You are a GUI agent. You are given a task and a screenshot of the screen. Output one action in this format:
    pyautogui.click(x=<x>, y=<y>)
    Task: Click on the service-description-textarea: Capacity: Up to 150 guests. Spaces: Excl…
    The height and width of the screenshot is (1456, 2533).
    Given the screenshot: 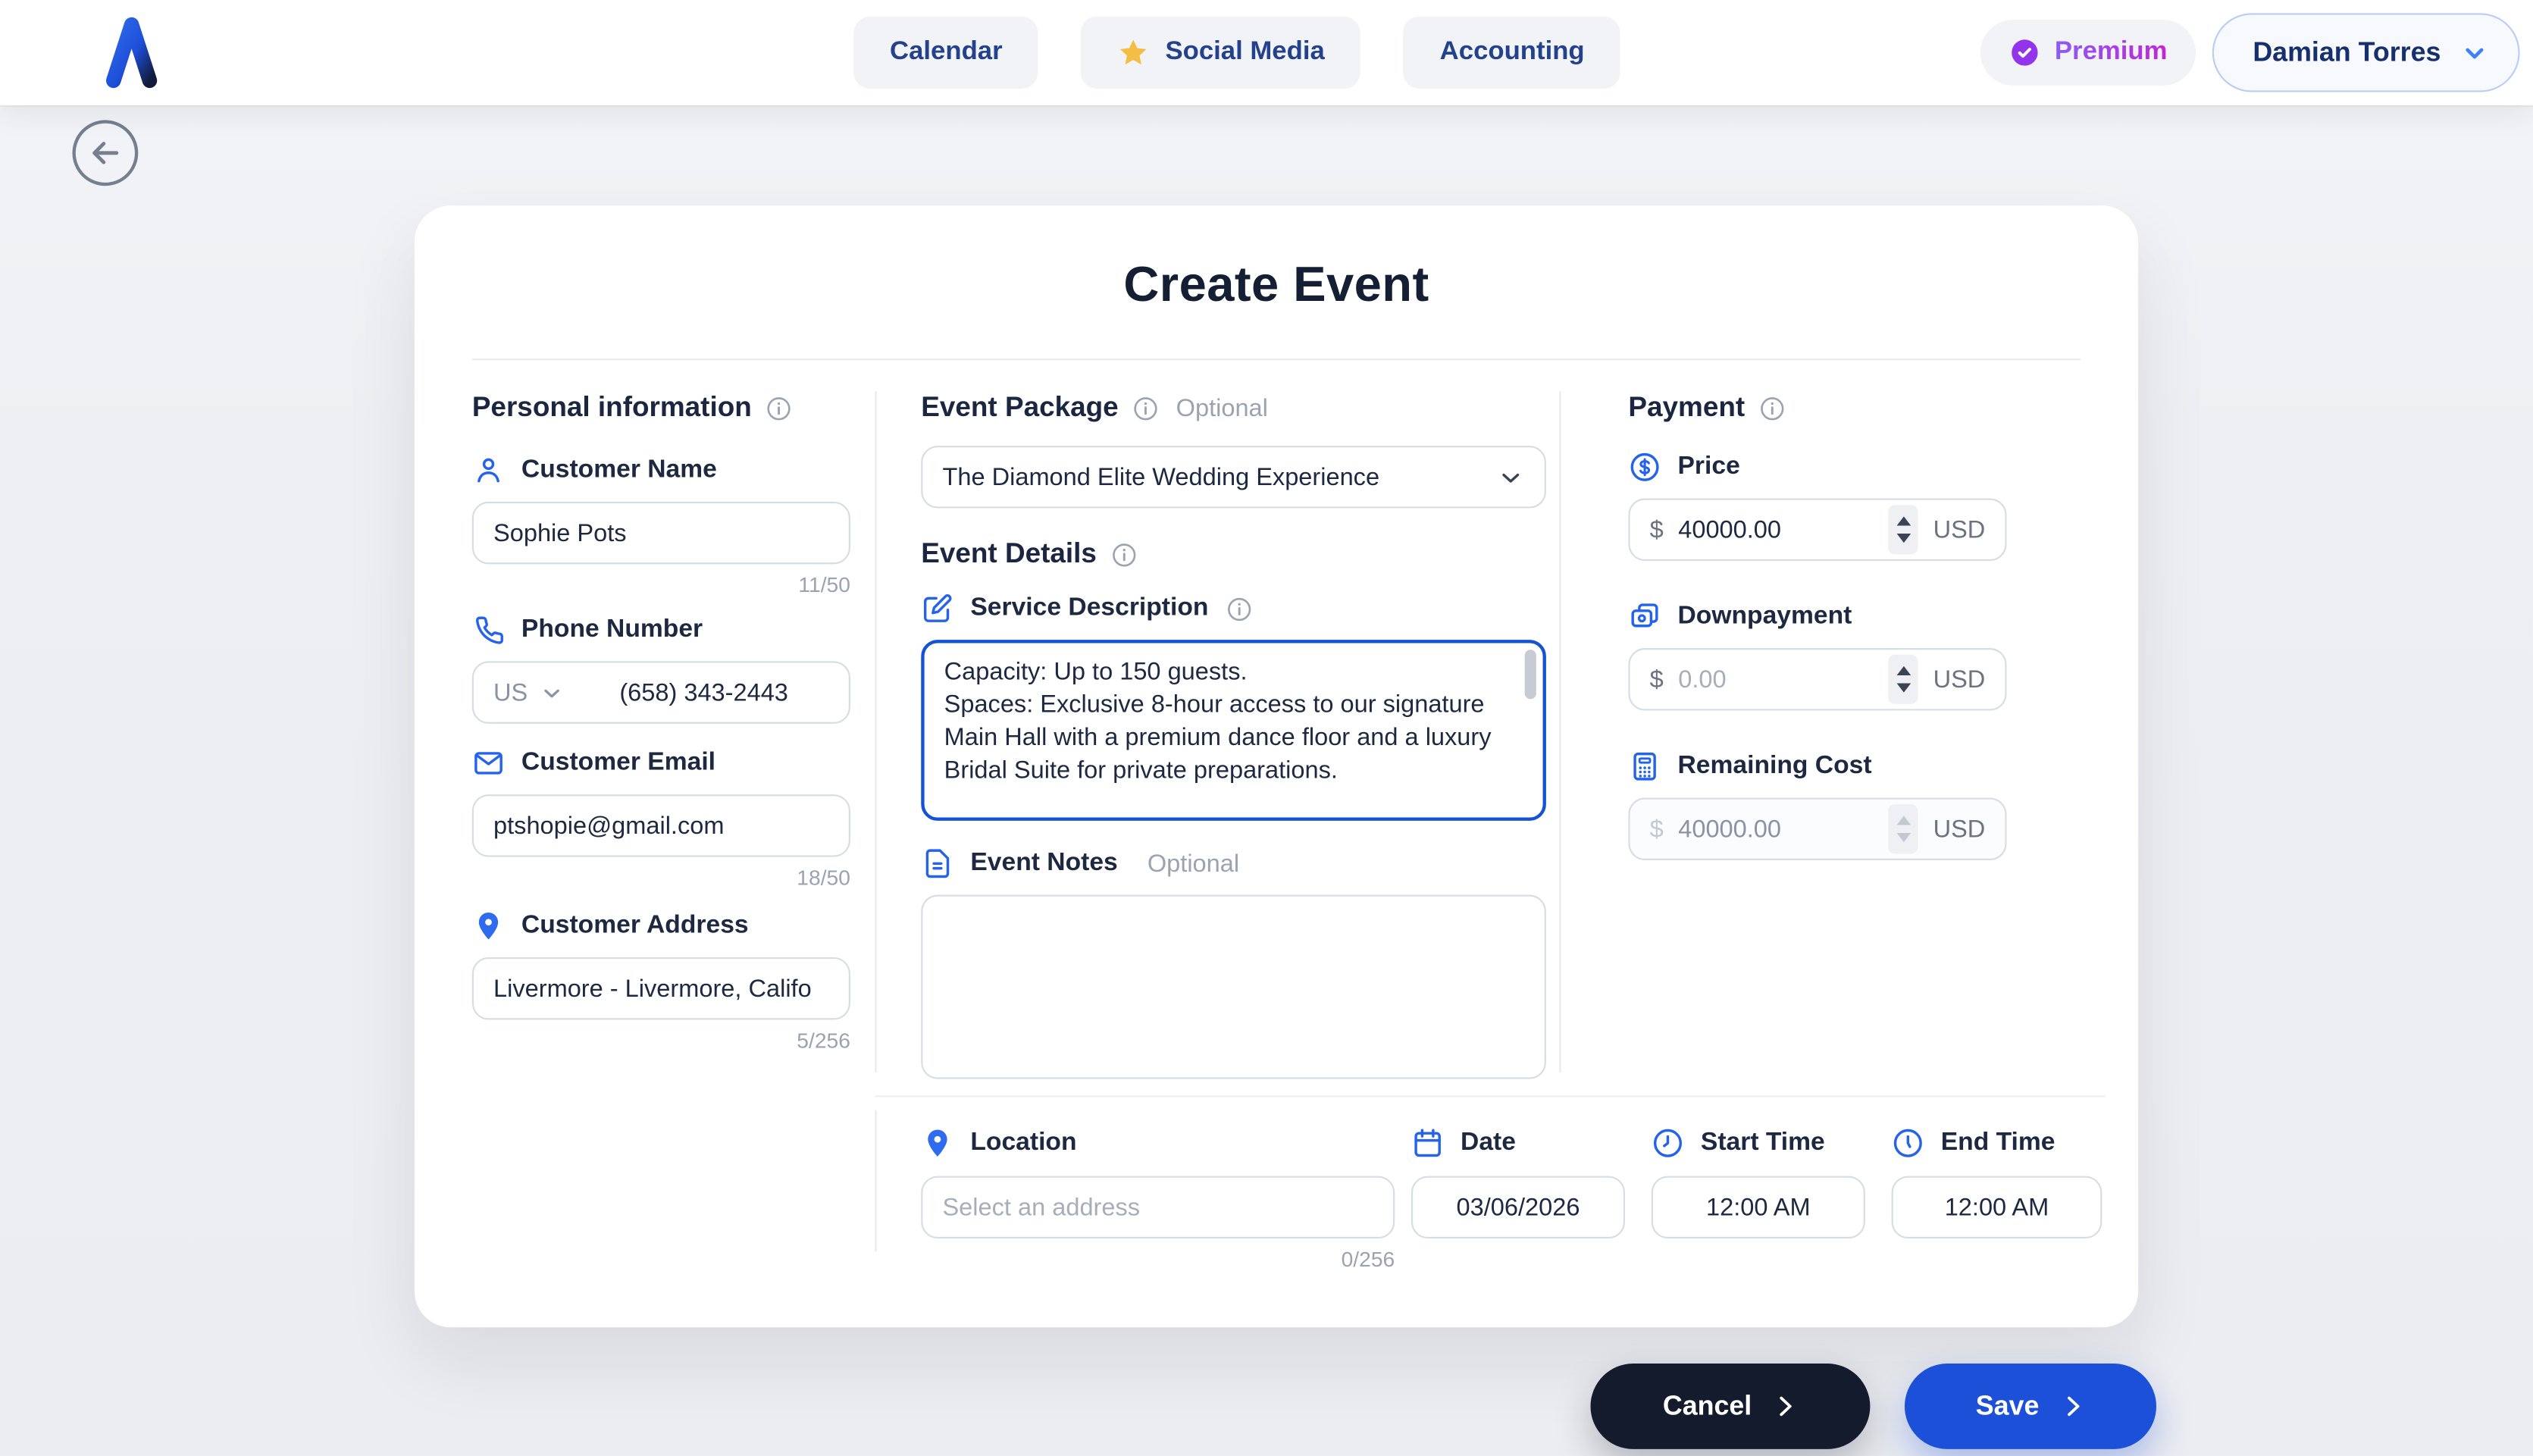 What is the action you would take?
    pyautogui.click(x=1233, y=730)
    